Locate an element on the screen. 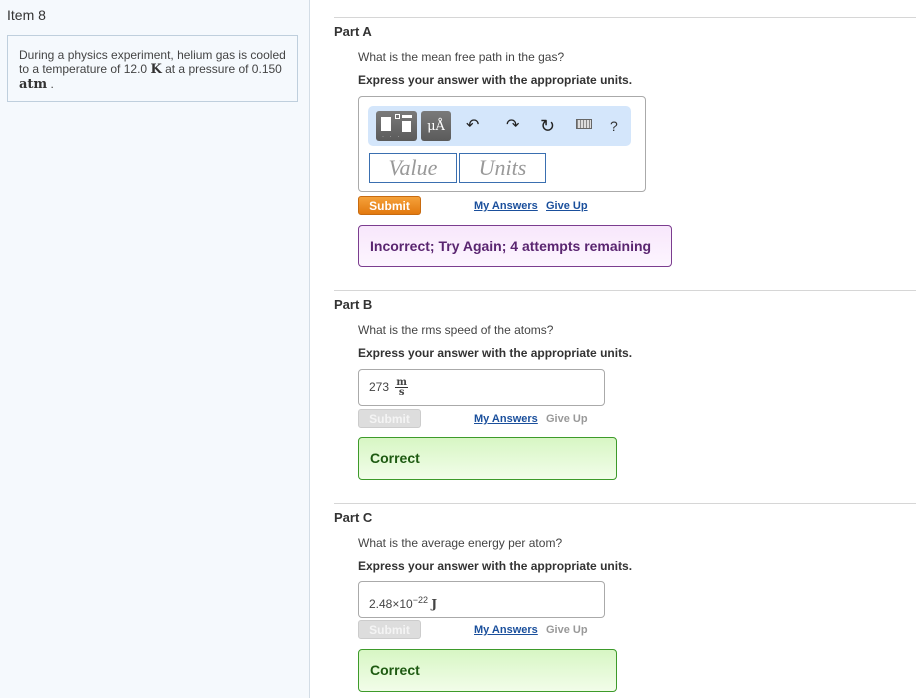  reset-icon: ↻ is located at coordinates (547, 126).